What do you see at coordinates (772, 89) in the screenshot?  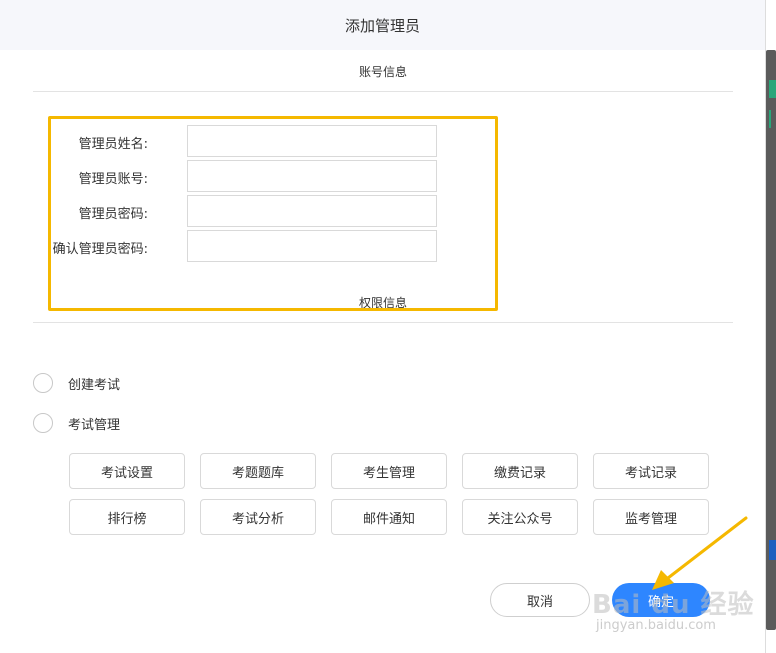 I see `background-green-tag` at bounding box center [772, 89].